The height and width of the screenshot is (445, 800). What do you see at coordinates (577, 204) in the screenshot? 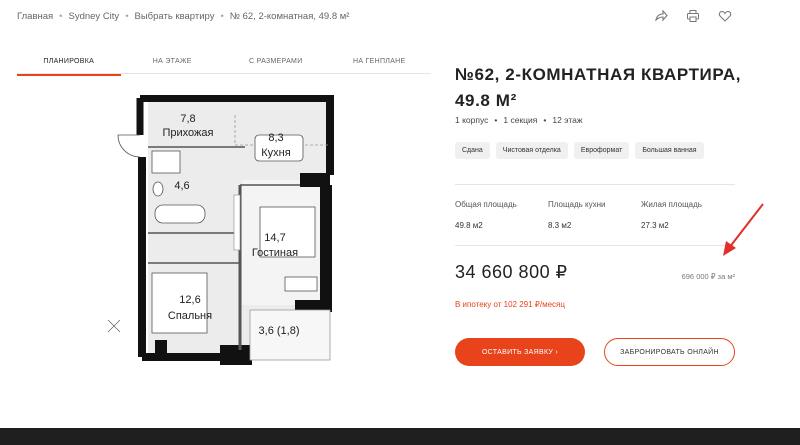
I see `stat-label: Площадь кухни` at bounding box center [577, 204].